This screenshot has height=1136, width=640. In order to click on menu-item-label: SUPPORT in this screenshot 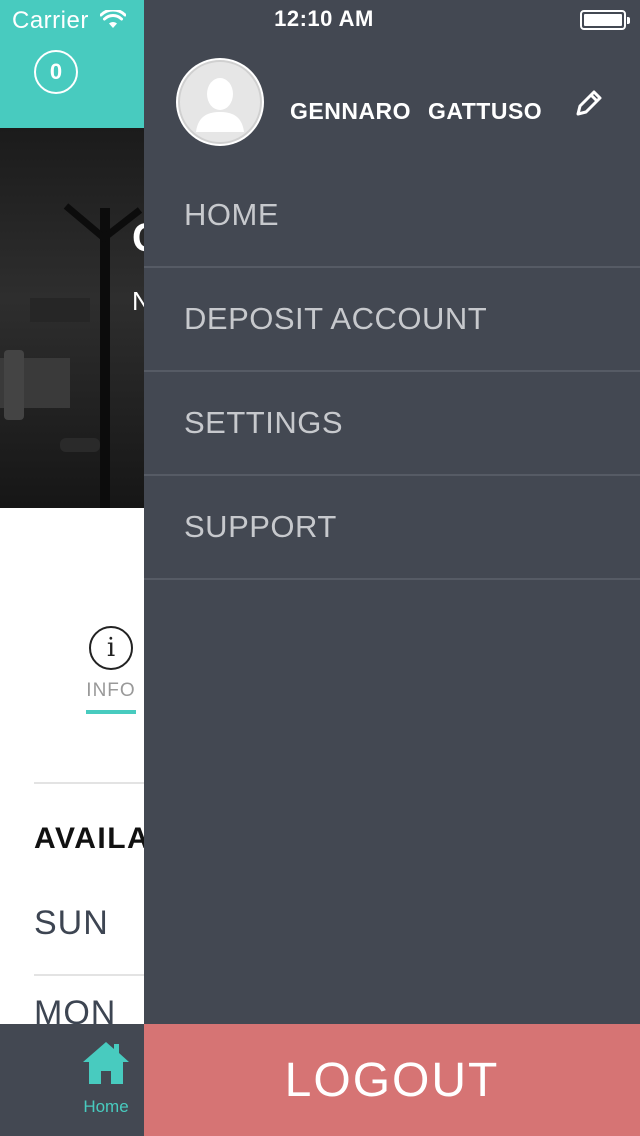, I will do `click(260, 526)`.